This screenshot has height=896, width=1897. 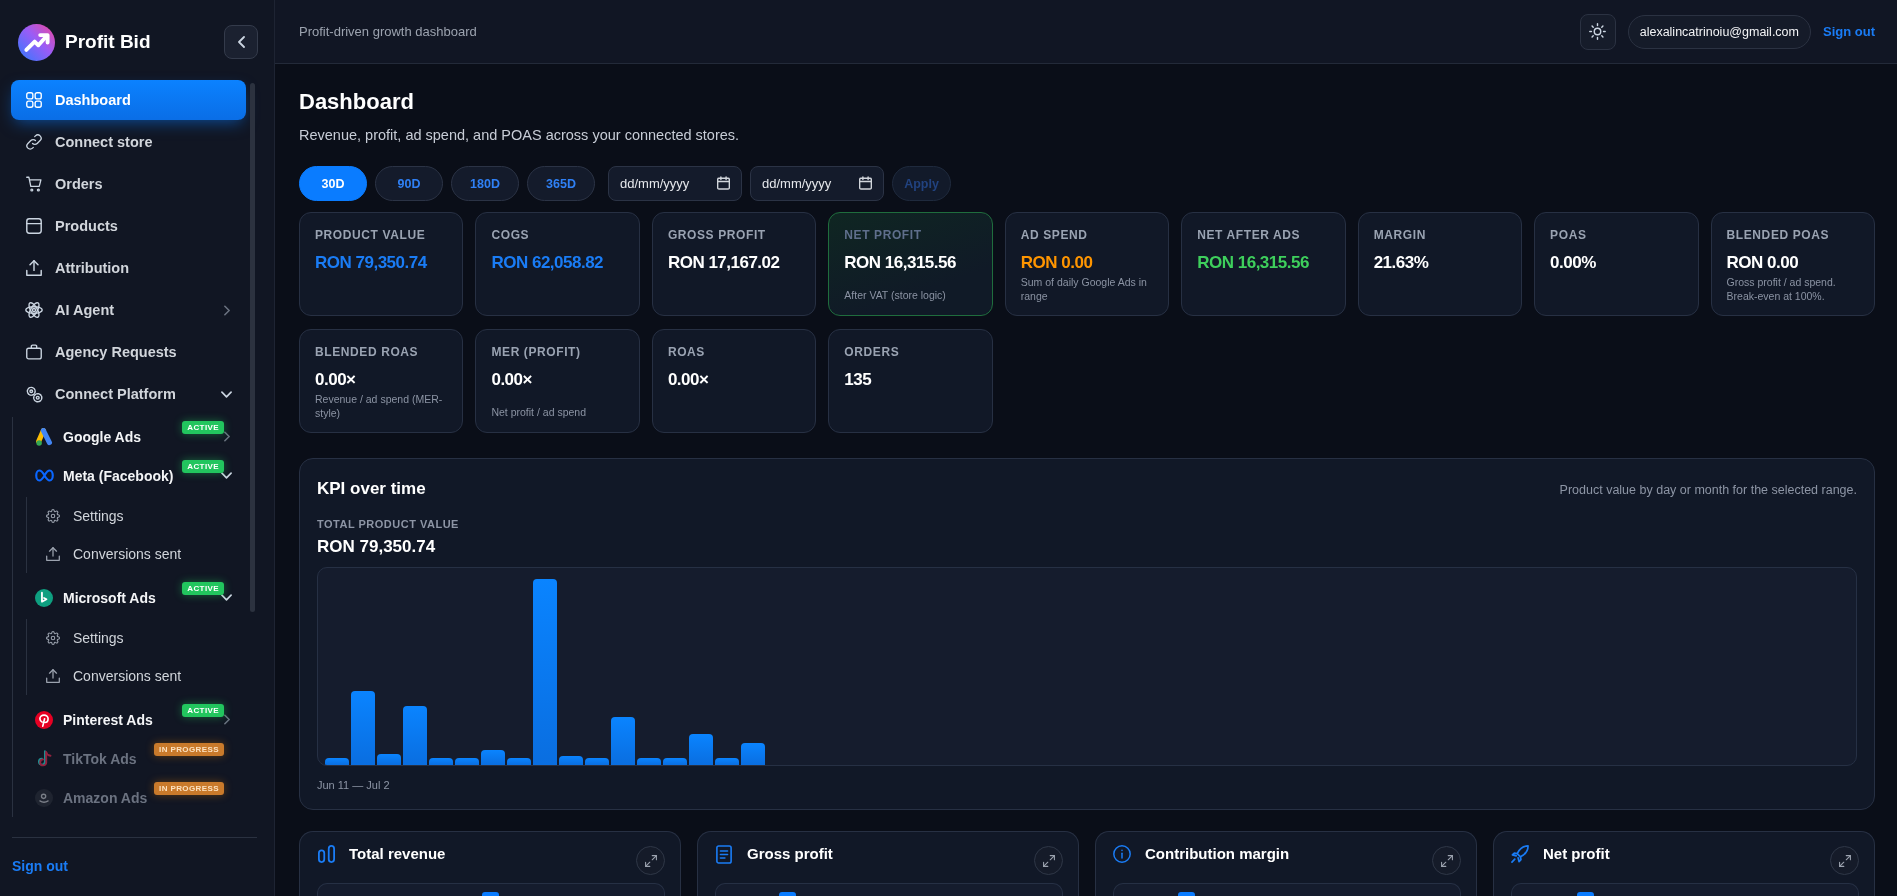 What do you see at coordinates (1762, 263) in the screenshot?
I see `kpi-value: RON 0.00` at bounding box center [1762, 263].